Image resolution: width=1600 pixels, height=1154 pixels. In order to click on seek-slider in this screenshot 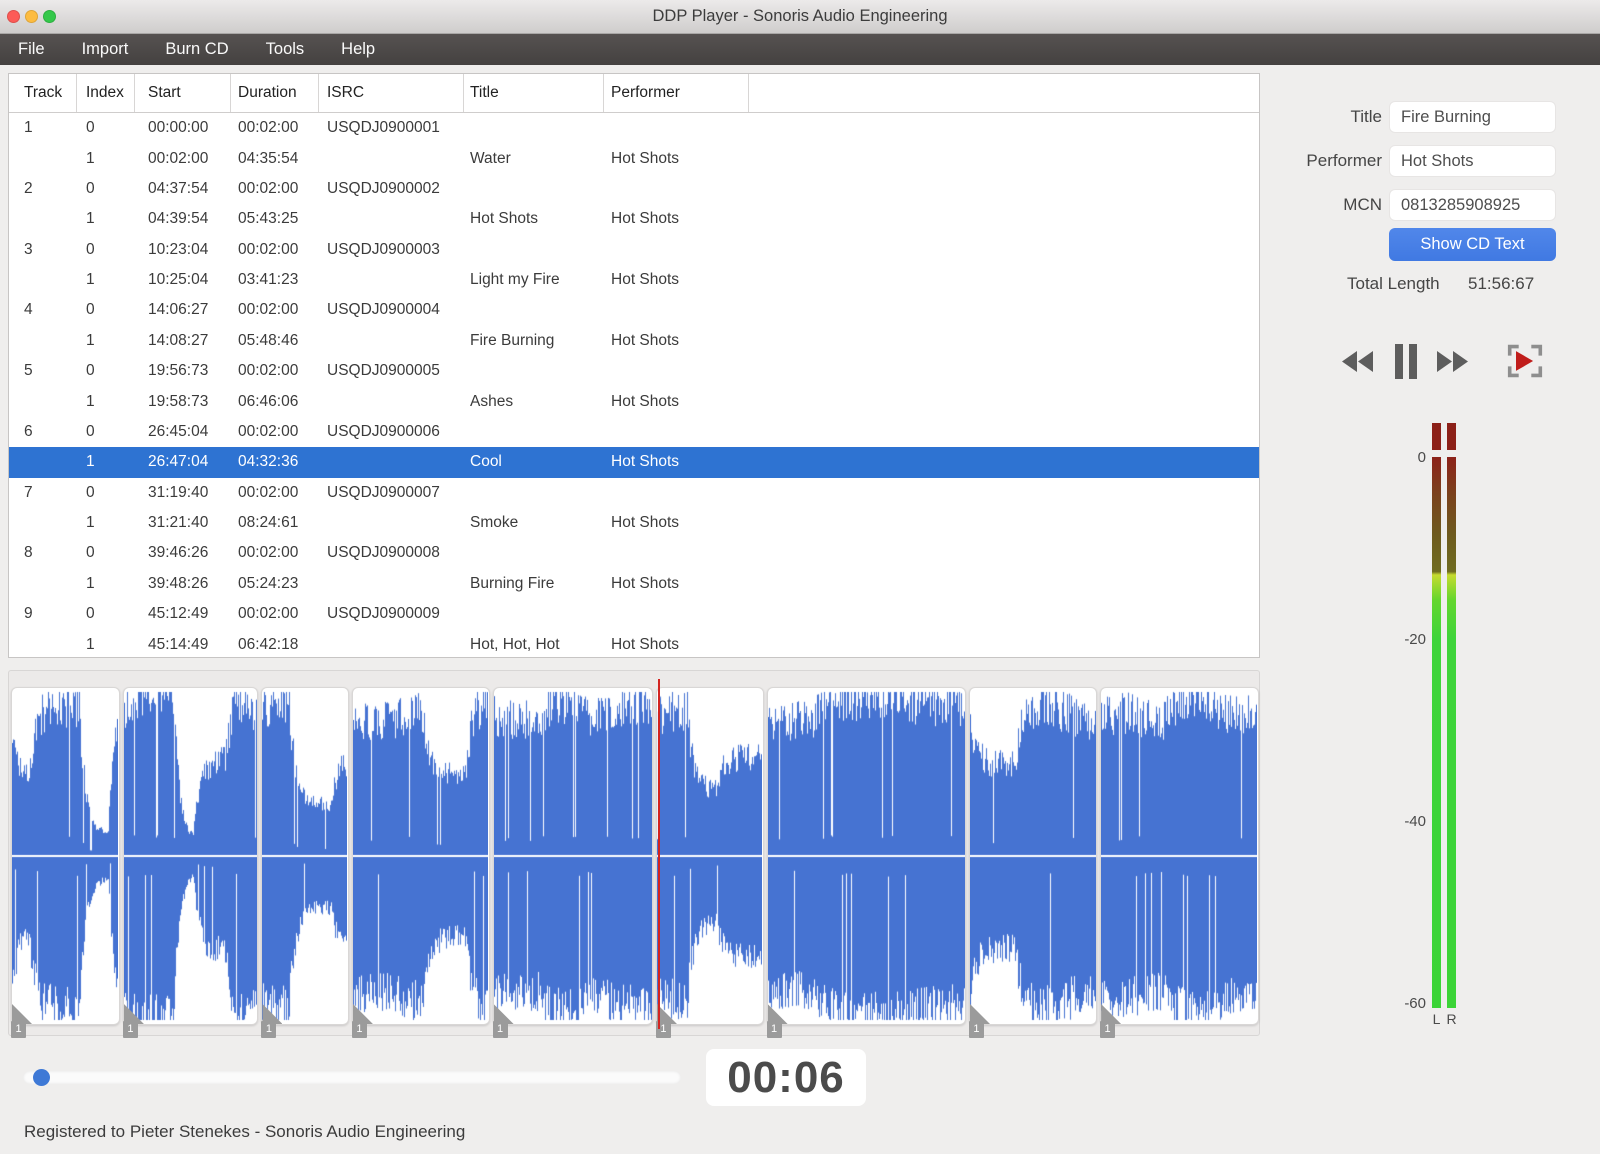, I will do `click(352, 1077)`.